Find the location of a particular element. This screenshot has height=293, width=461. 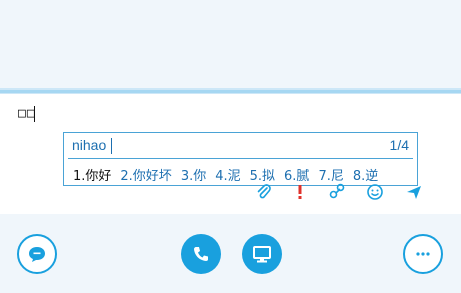

ime-candidate: 8.逆 is located at coordinates (365, 174).